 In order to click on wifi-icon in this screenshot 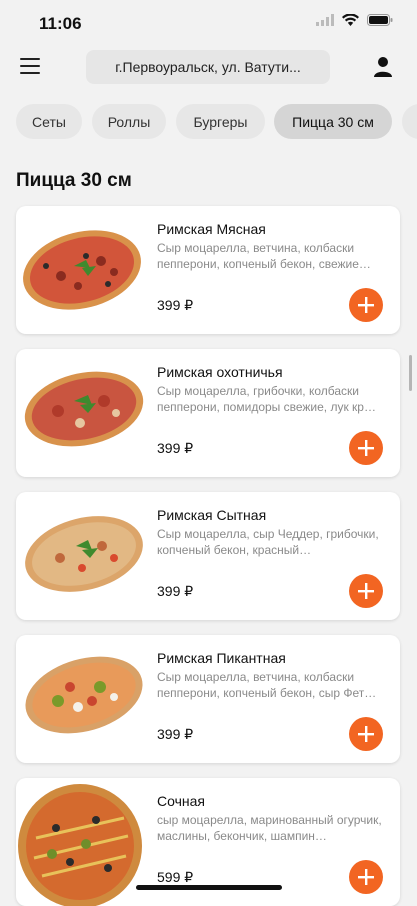, I will do `click(350, 20)`.